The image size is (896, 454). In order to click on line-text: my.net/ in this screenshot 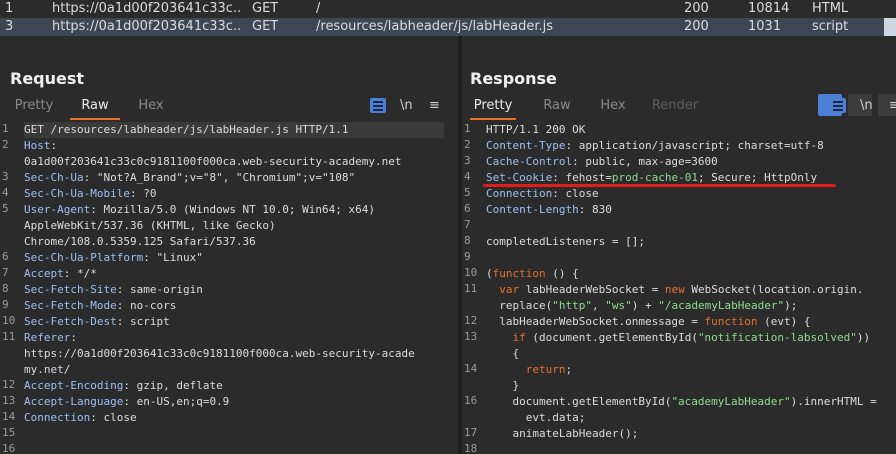, I will do `click(47, 369)`.